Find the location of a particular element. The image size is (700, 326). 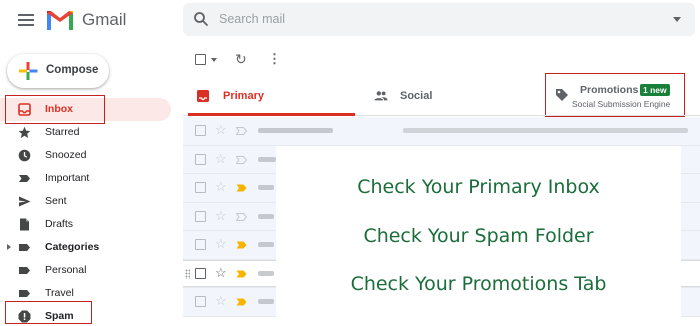

sidebar-item-label: Sent is located at coordinates (56, 201).